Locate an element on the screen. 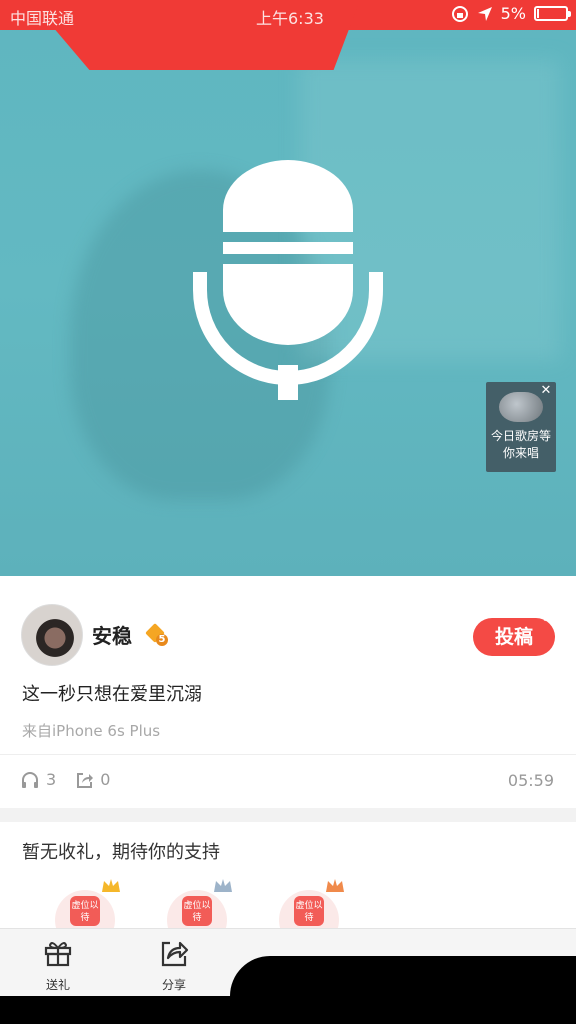  headphones-icon is located at coordinates (30, 779).